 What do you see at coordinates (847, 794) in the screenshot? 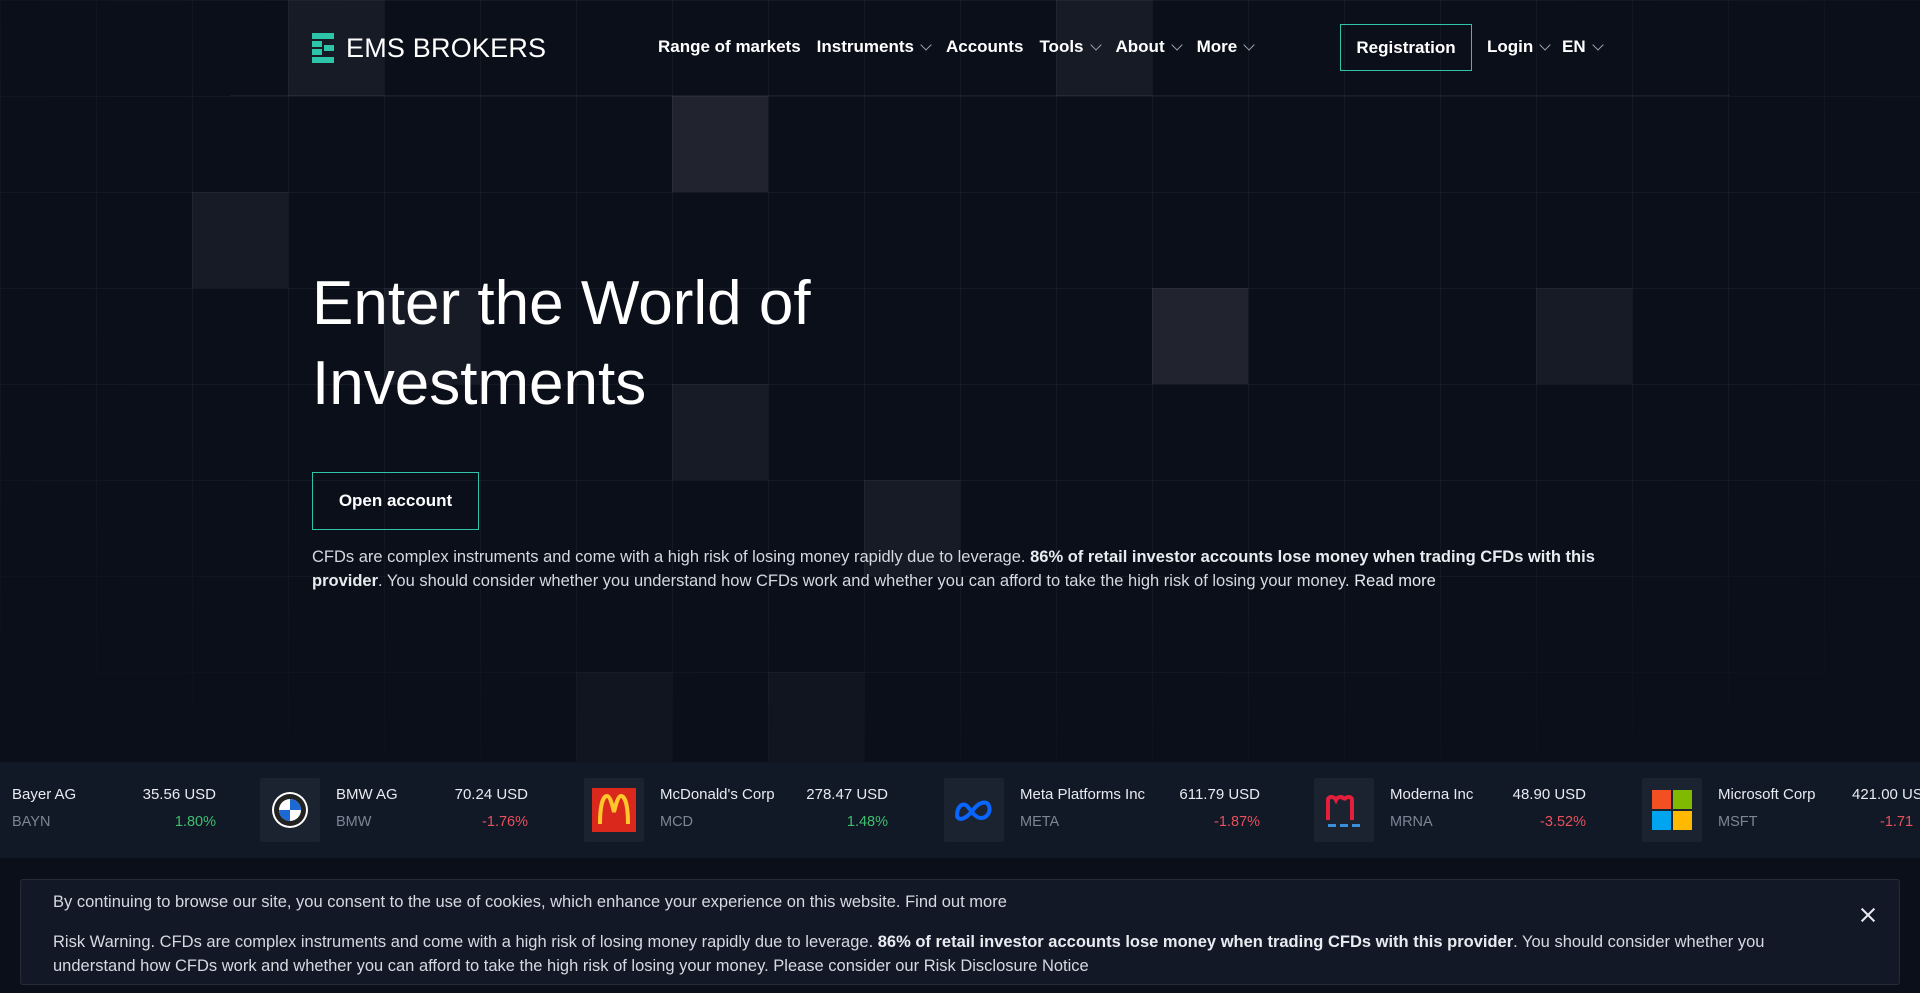
I see `ticker-price: 278.47 USD` at bounding box center [847, 794].